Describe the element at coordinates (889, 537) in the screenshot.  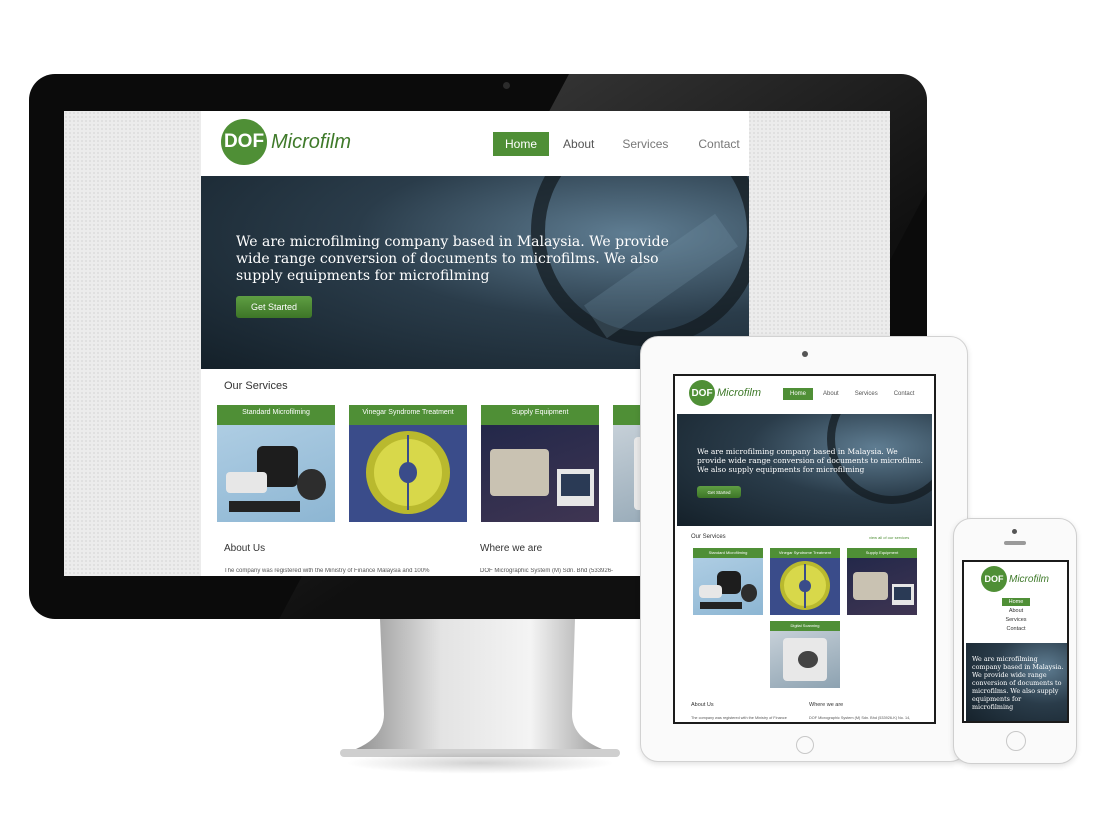
I see `view-all-services-link: view all of our services` at that location.